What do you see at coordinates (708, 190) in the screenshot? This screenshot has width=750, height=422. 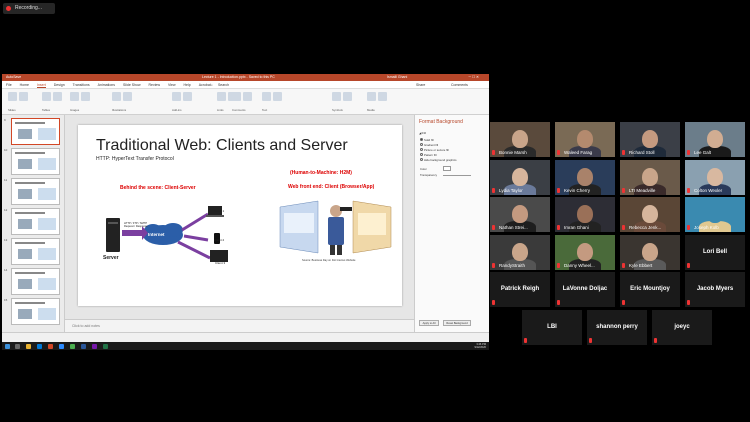 I see `participant-name: Colton Wexler` at bounding box center [708, 190].